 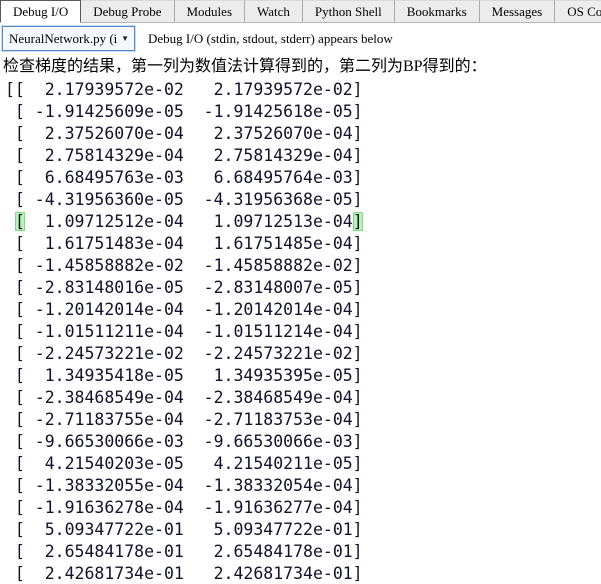 I want to click on process-selector-dropdown: NeuralNetwork.py (i ▼, so click(x=68, y=38).